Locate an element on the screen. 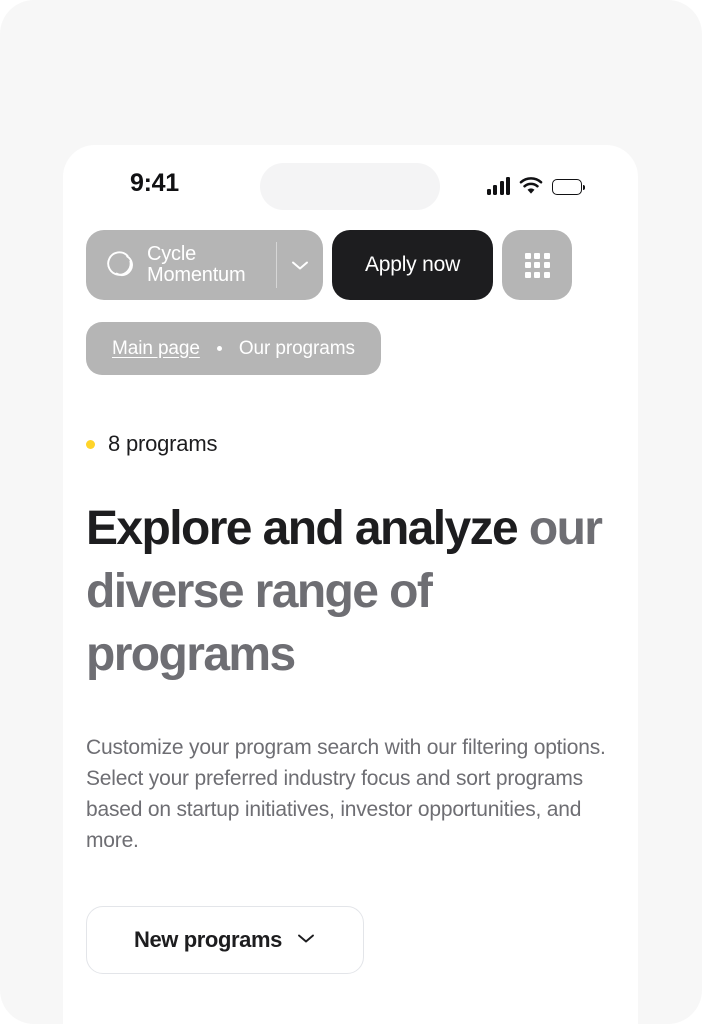 The image size is (702, 1024). brand-selector: Cycle Momentum is located at coordinates (204, 265).